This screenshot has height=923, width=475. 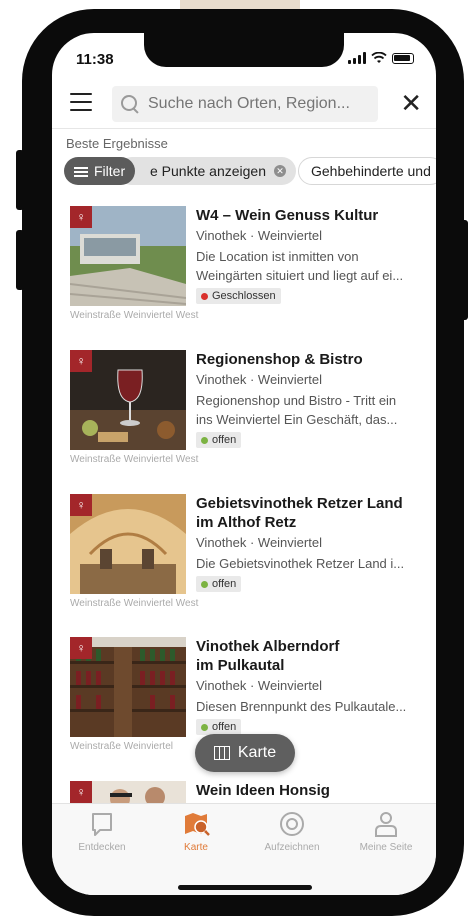 What do you see at coordinates (110, 171) in the screenshot?
I see `filter-label: Filter` at bounding box center [110, 171].